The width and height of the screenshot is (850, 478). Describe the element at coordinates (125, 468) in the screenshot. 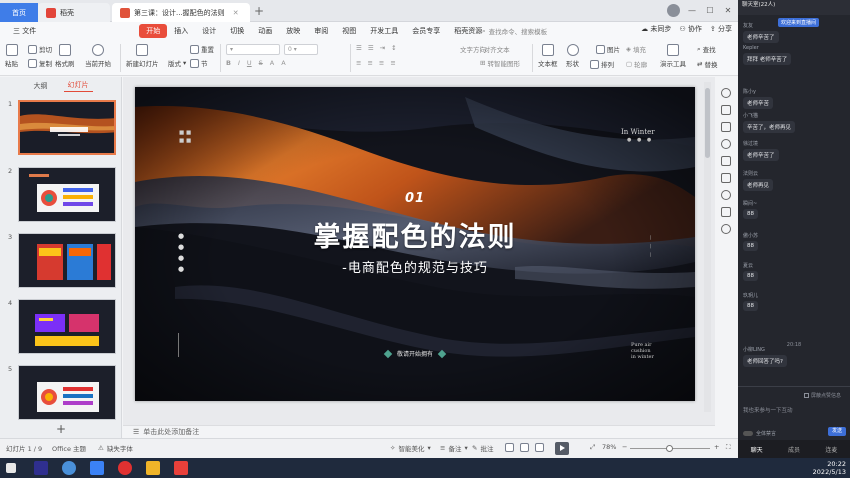

I see `wps-icon` at that location.